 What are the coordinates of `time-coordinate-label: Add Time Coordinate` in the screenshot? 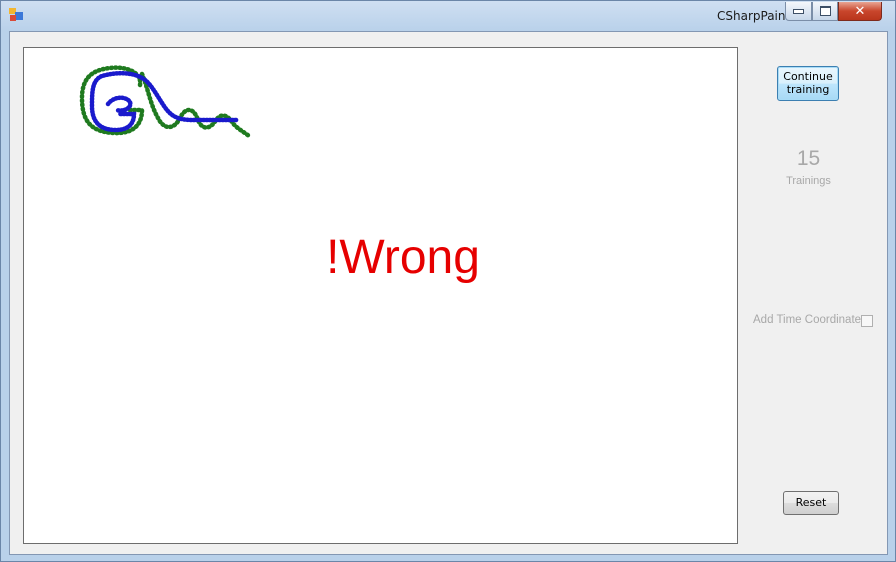 It's located at (807, 320).